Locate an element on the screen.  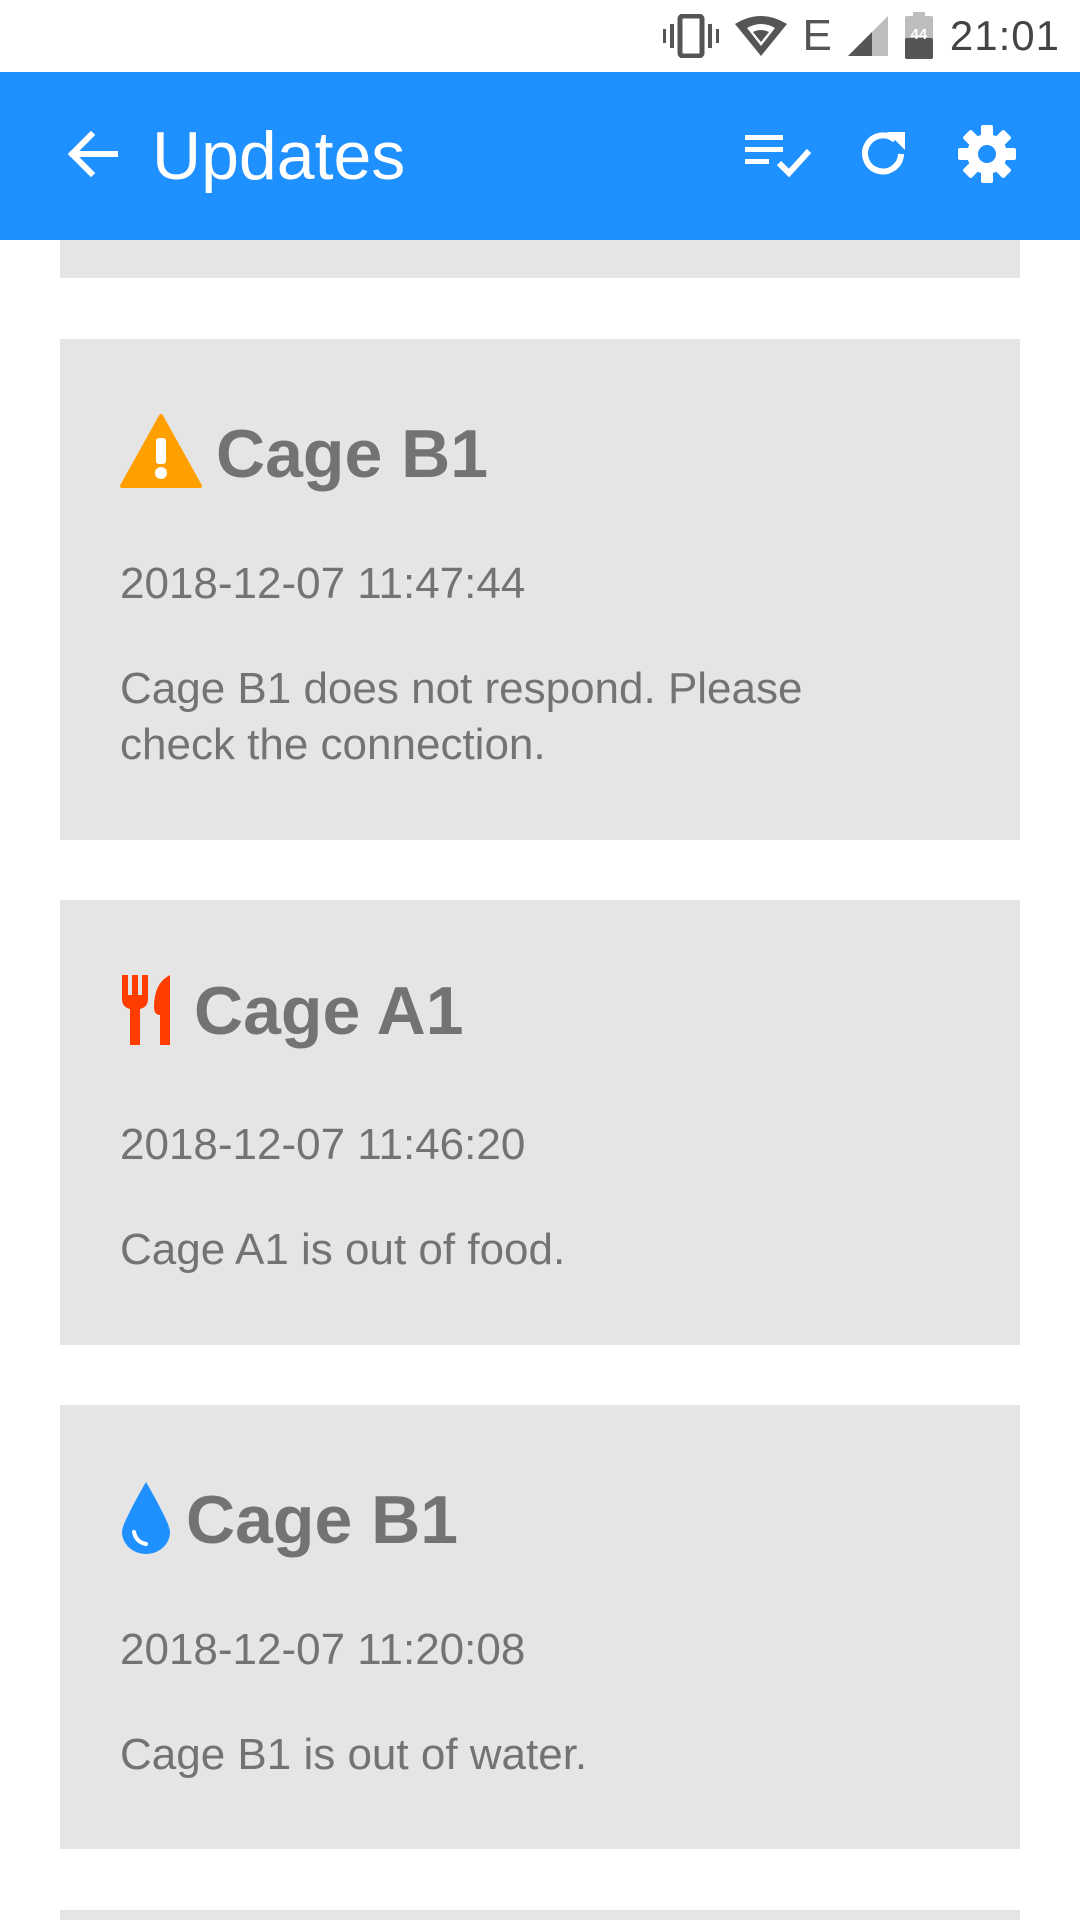
water-drop-icon is located at coordinates (146, 1519).